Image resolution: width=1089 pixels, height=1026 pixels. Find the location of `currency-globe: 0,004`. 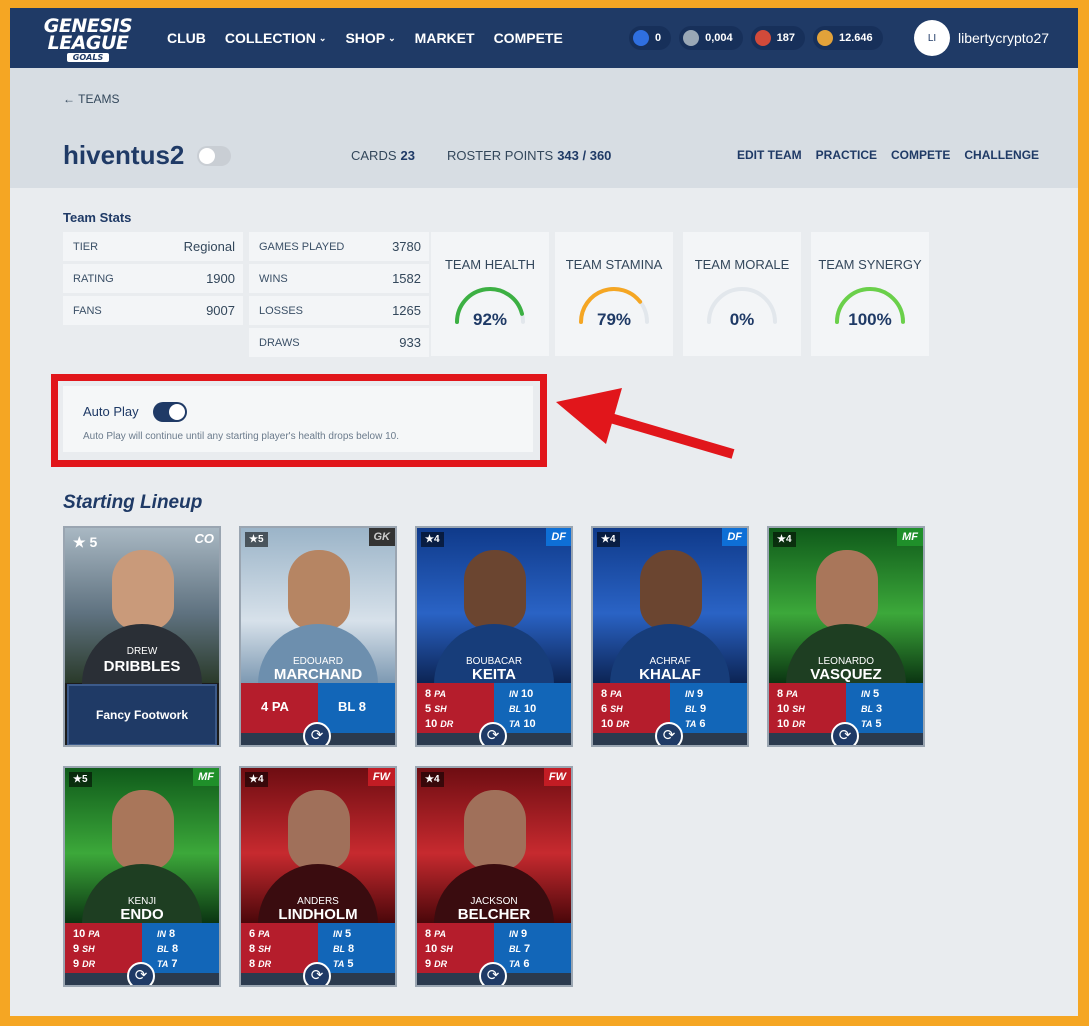

currency-globe: 0,004 is located at coordinates (711, 38).